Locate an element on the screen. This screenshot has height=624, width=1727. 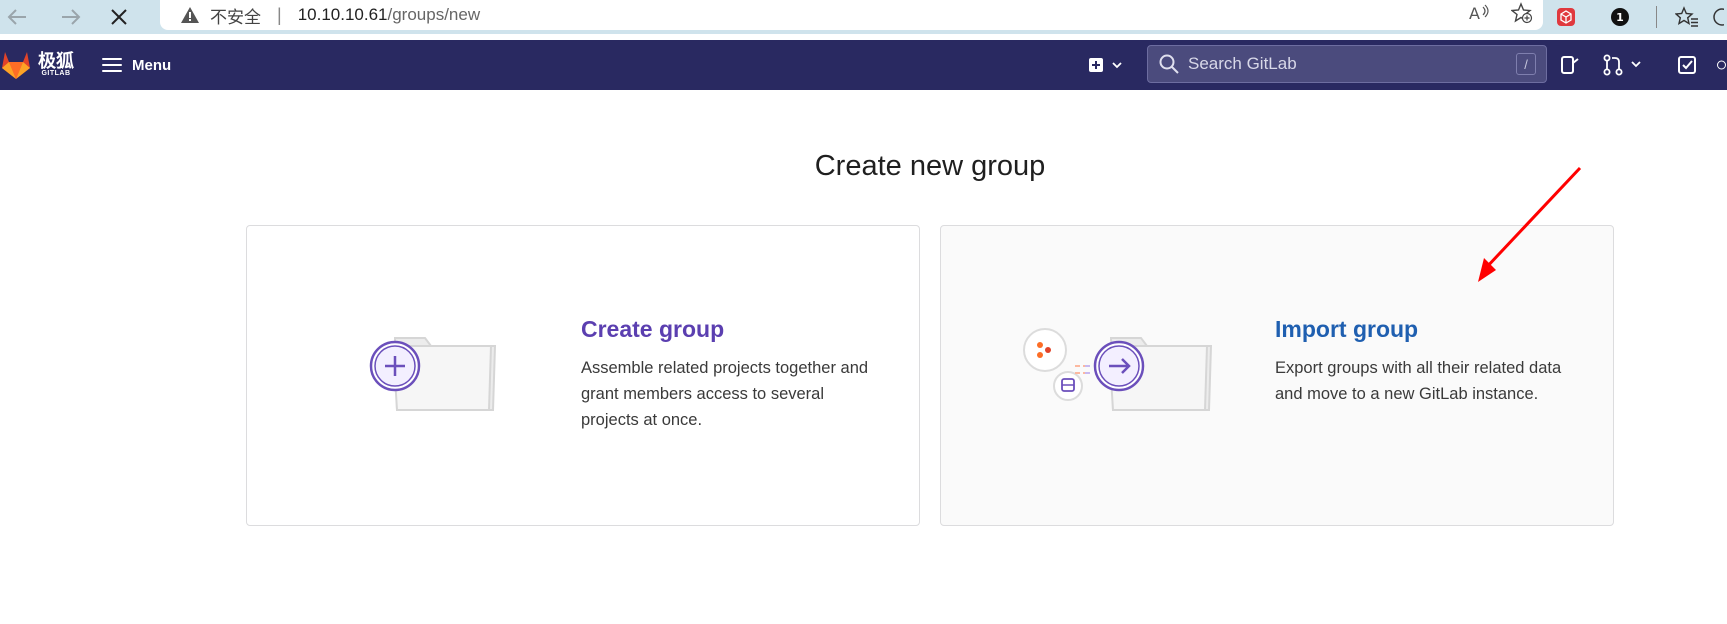
url-host: 10.10.10.61 is located at coordinates (342, 14).